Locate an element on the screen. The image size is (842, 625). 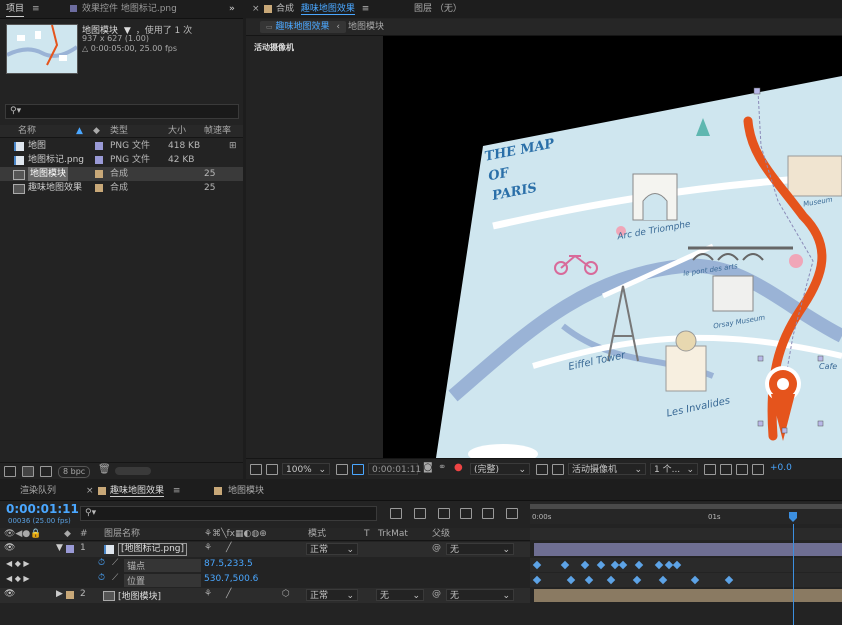
channel-rgb-icon: ● is located at coordinates (458, 467).